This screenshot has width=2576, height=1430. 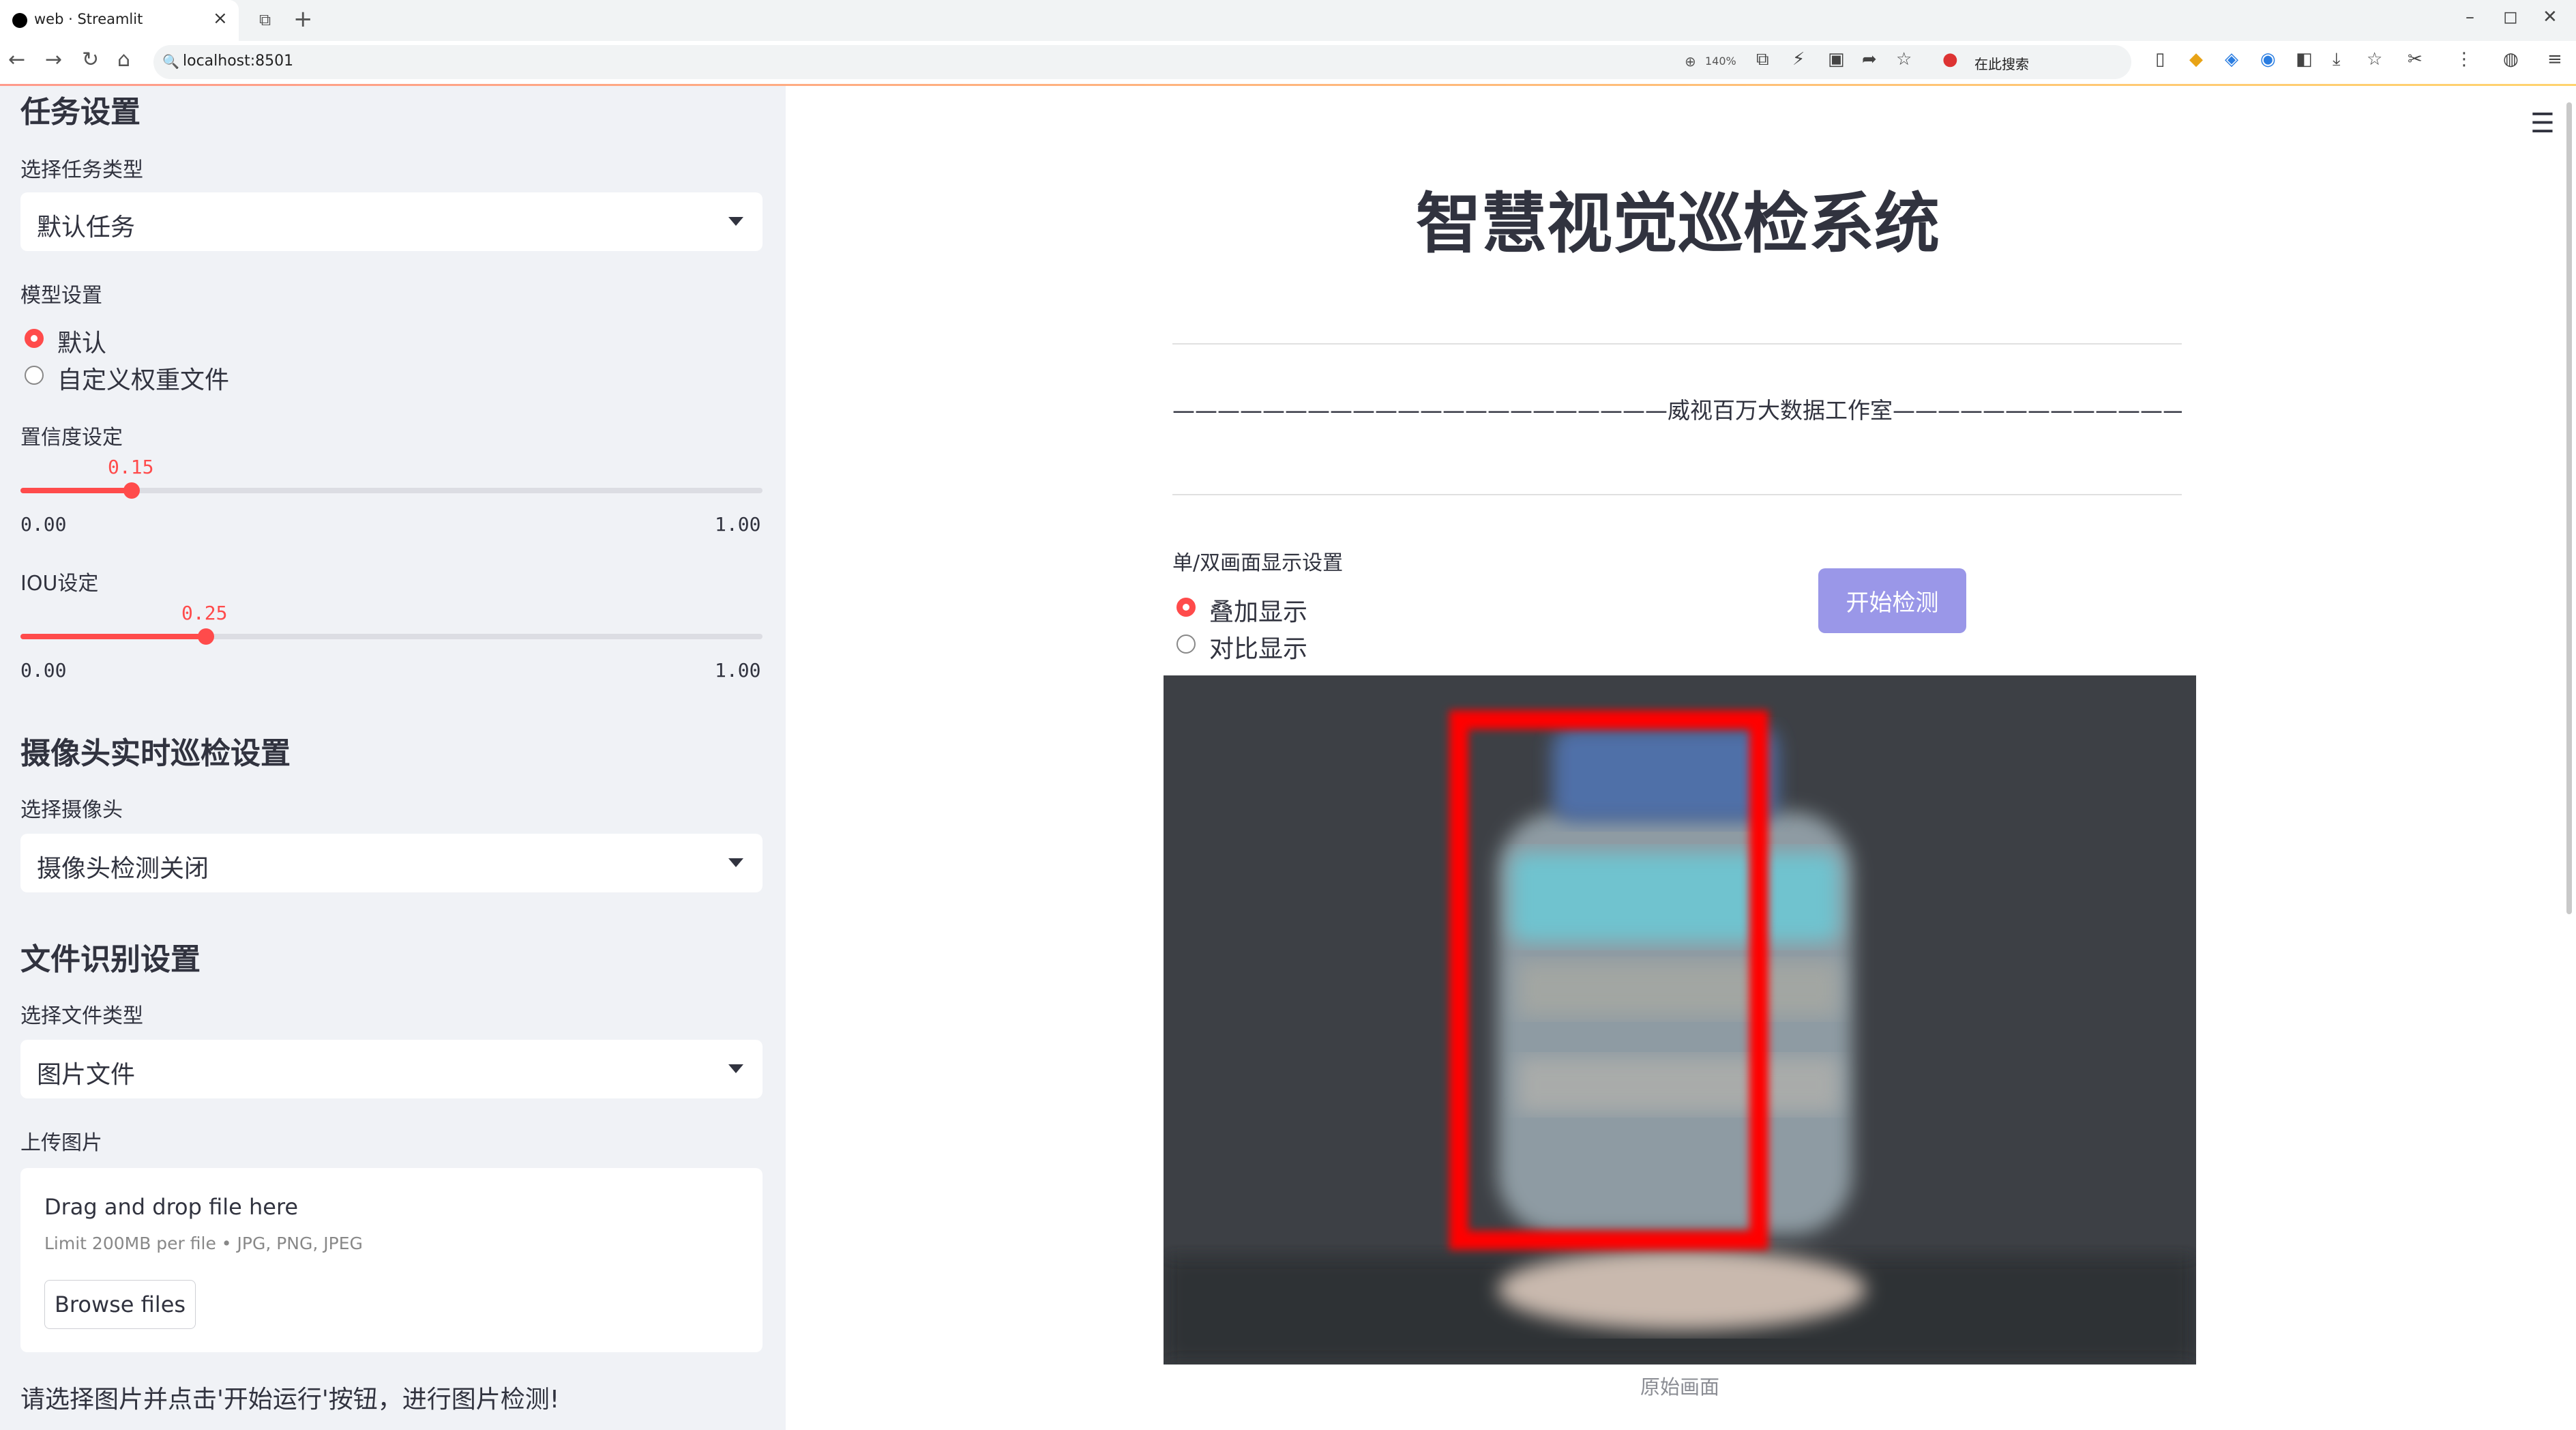 What do you see at coordinates (1682, 1289) in the screenshot?
I see `bottle-base` at bounding box center [1682, 1289].